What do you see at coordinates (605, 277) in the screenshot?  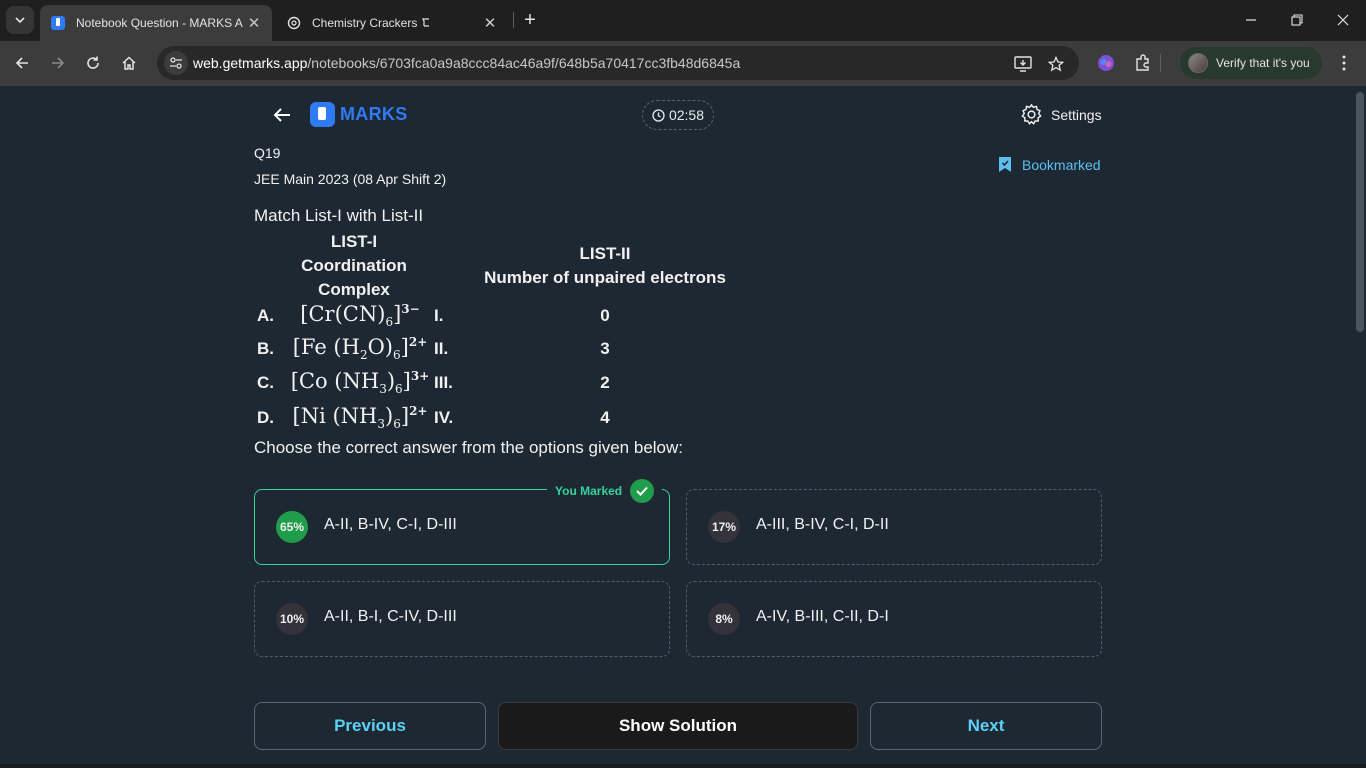 I see `list2-subtitle: Number of unpaired electrons` at bounding box center [605, 277].